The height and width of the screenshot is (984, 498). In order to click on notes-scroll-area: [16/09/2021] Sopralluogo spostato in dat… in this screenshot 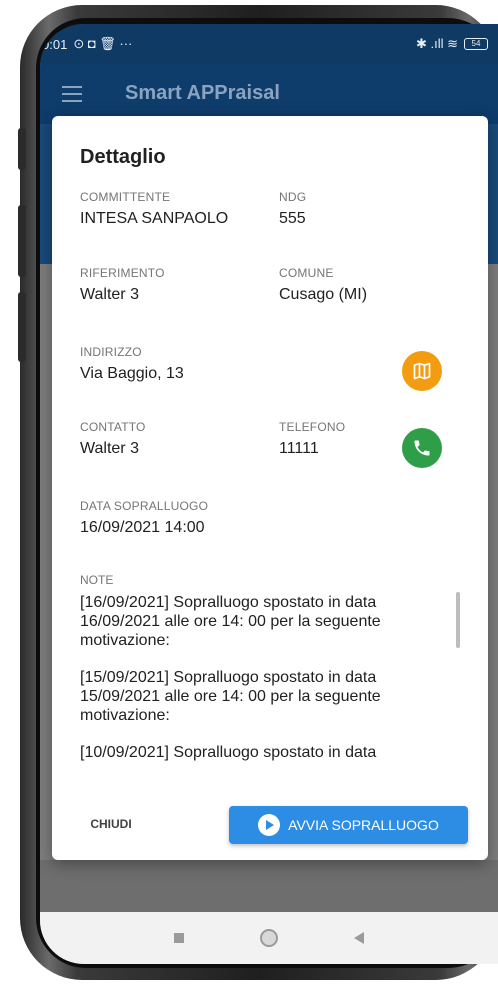, I will do `click(265, 679)`.